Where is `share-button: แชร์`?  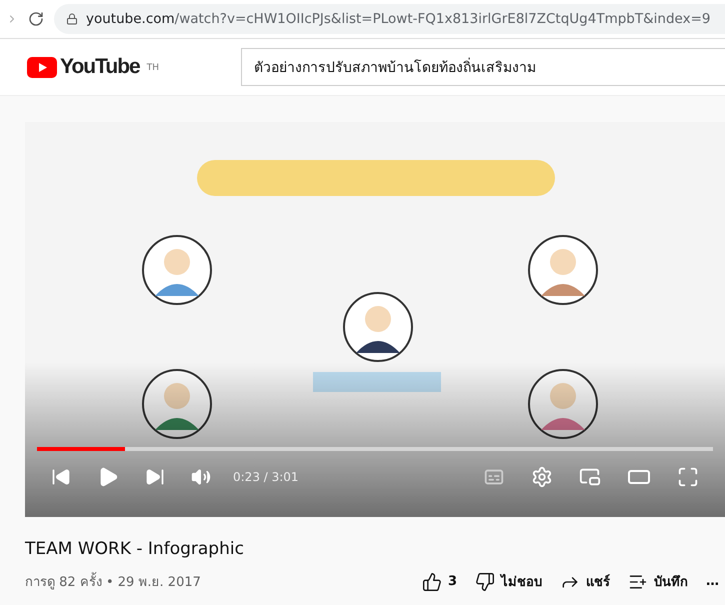
share-button: แชร์ is located at coordinates (585, 581).